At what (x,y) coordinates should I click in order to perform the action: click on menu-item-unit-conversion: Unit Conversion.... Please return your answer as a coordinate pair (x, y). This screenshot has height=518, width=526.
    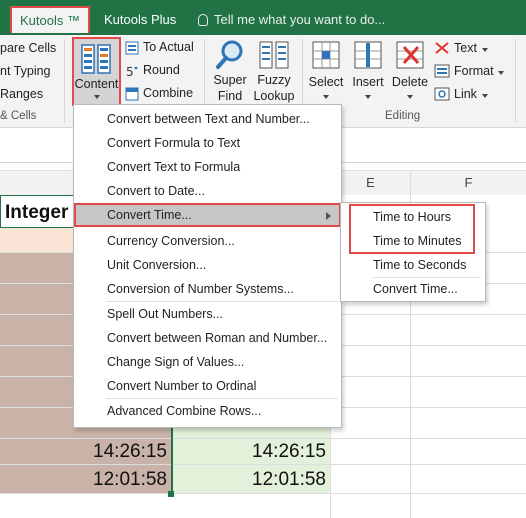
    Looking at the image, I should click on (207, 265).